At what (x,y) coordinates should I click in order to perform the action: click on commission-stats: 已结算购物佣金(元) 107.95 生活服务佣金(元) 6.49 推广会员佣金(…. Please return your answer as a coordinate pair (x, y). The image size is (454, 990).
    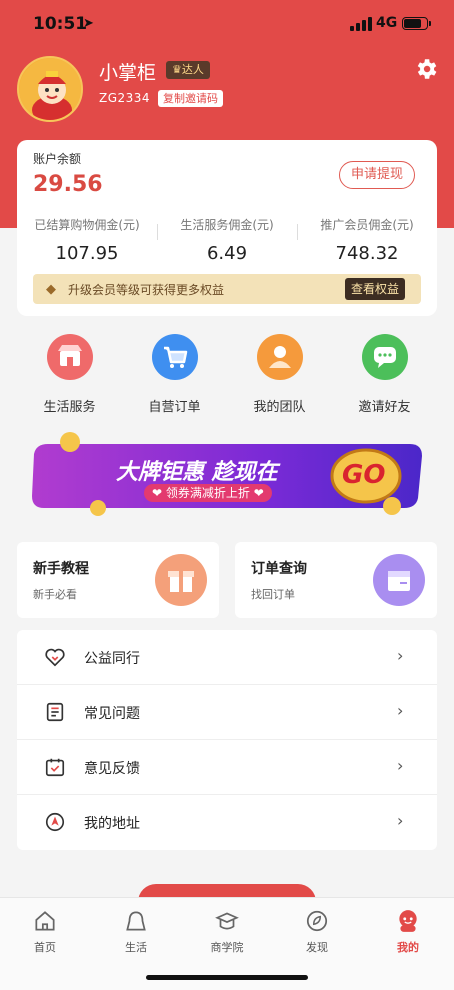
    Looking at the image, I should click on (227, 242).